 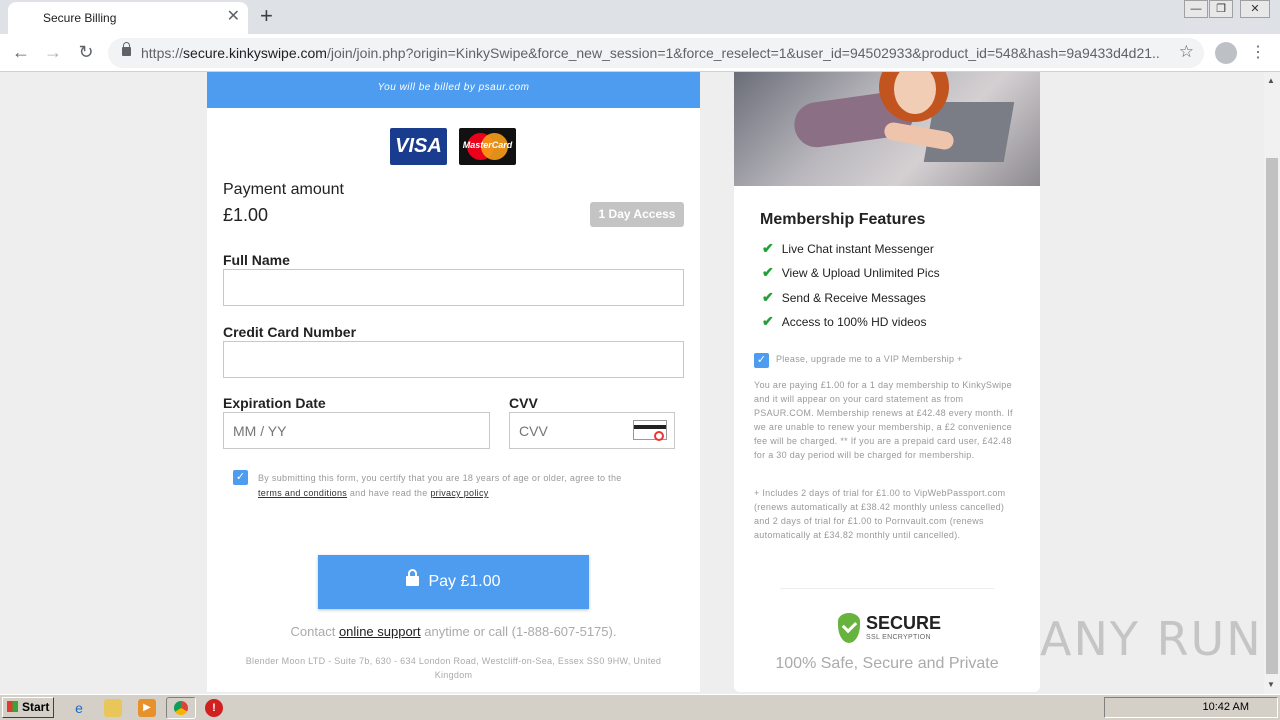 What do you see at coordinates (849, 628) in the screenshot?
I see `shield-icon` at bounding box center [849, 628].